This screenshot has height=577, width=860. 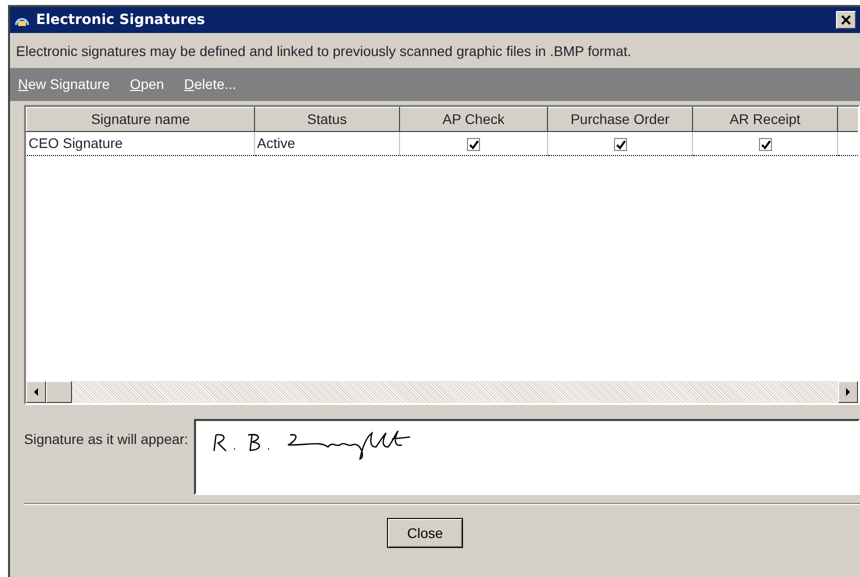 What do you see at coordinates (846, 20) in the screenshot?
I see `close-icon` at bounding box center [846, 20].